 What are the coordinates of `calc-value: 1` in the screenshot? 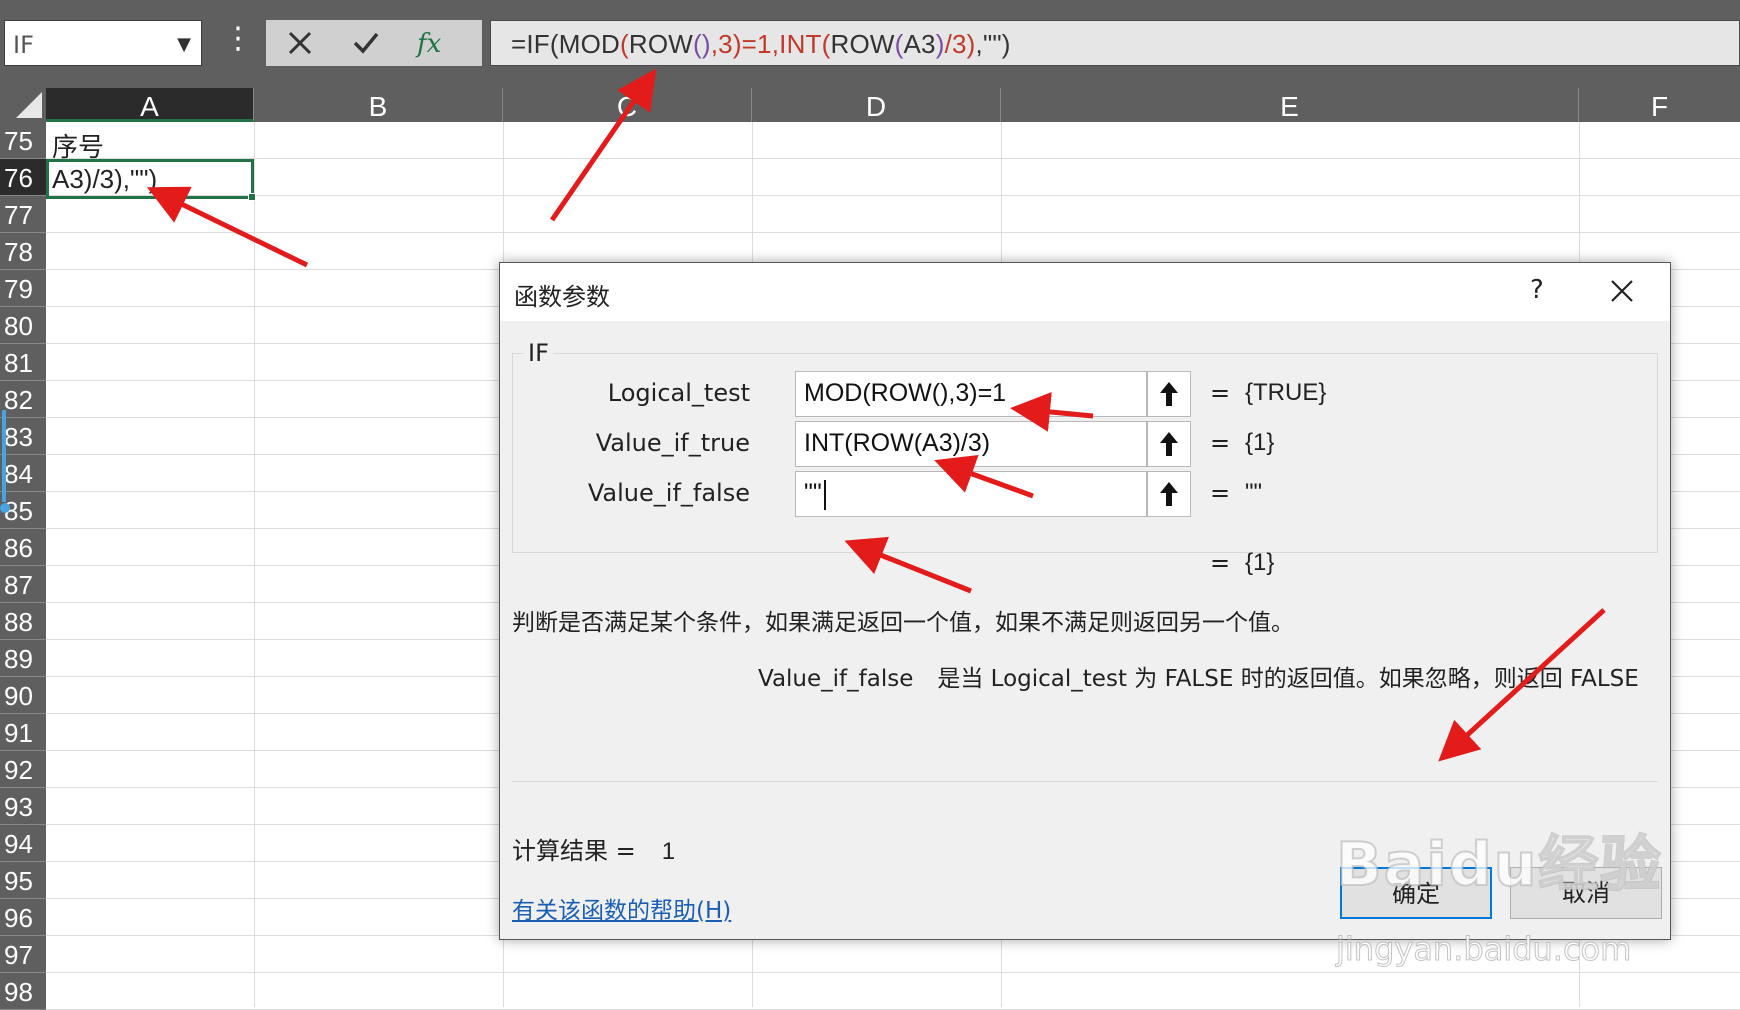 It's located at (668, 851).